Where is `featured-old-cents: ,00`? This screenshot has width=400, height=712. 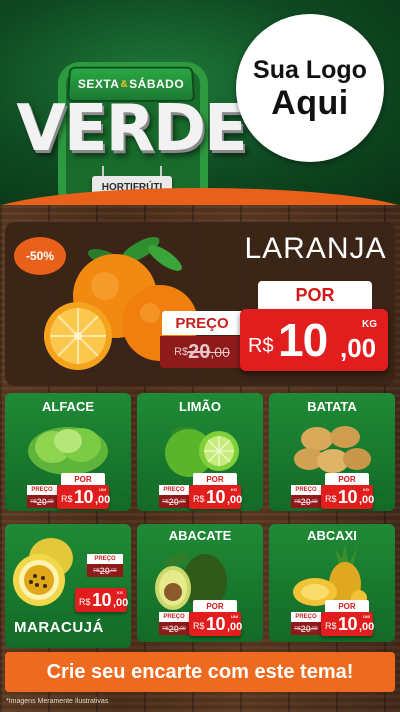 featured-old-cents: ,00 is located at coordinates (220, 352).